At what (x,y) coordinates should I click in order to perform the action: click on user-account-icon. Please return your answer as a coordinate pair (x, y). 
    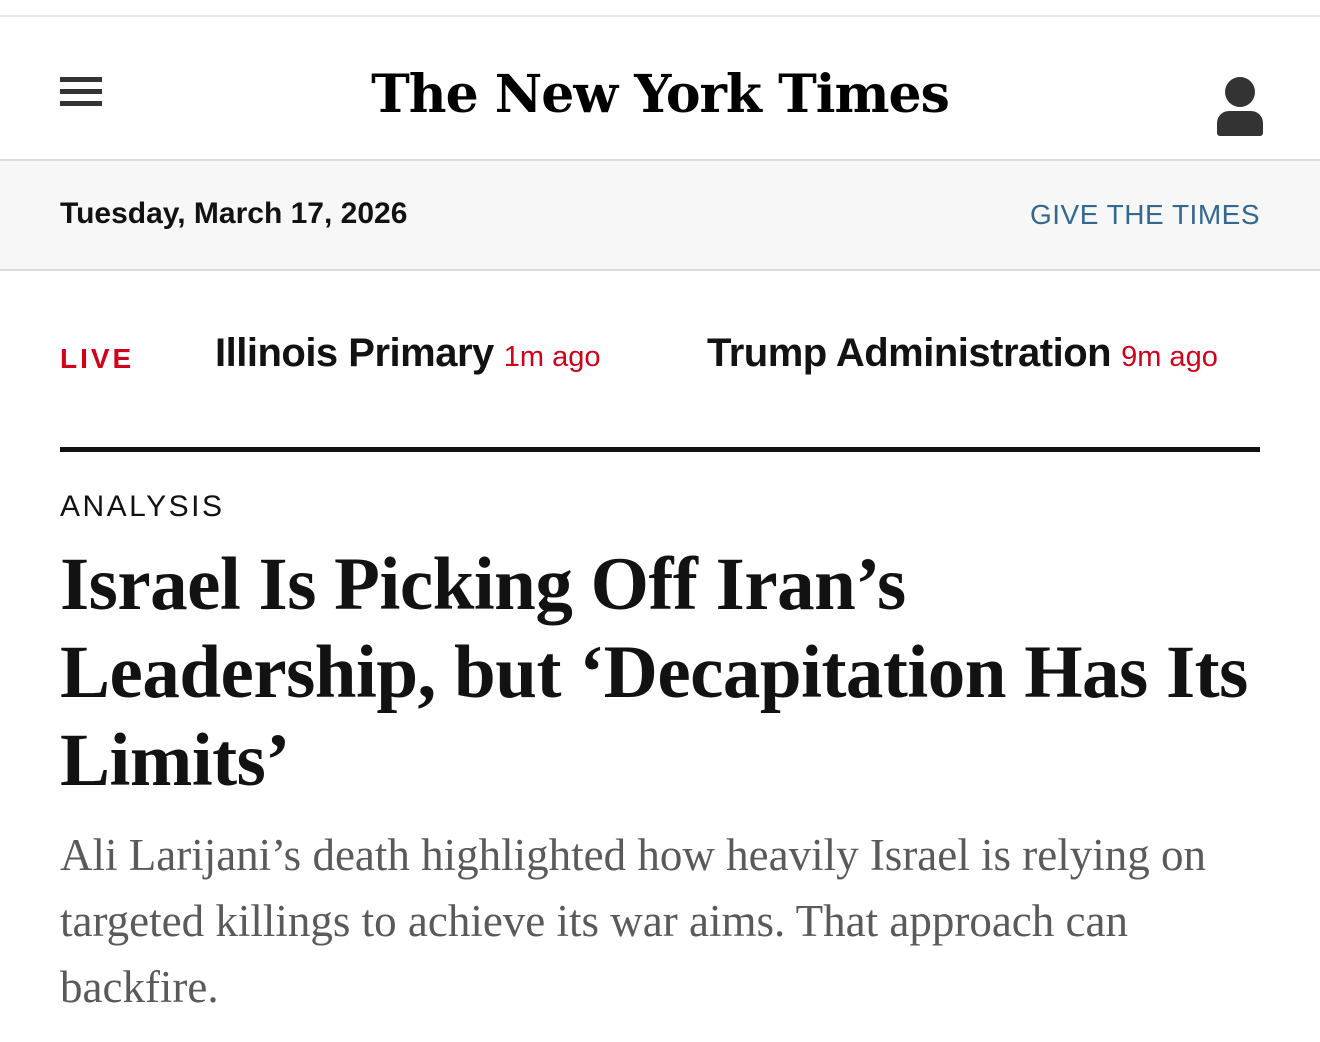
    Looking at the image, I should click on (1240, 107).